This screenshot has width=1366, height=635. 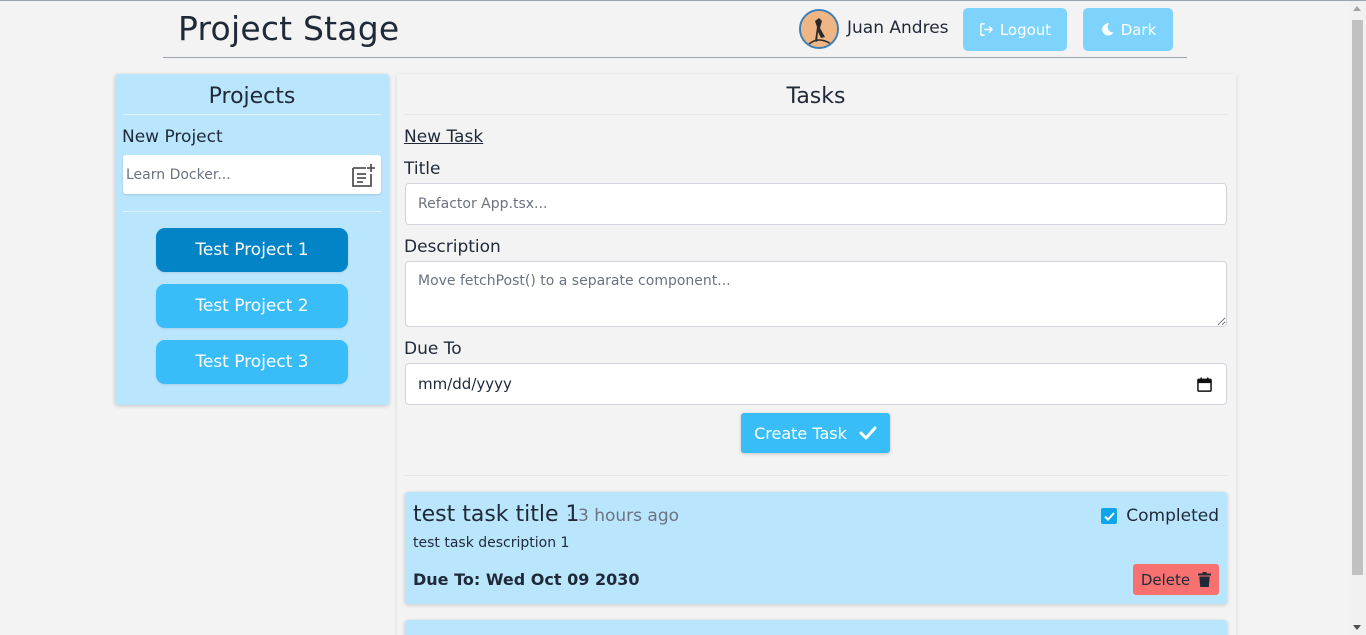 I want to click on delete-label: Delete, so click(x=1165, y=579).